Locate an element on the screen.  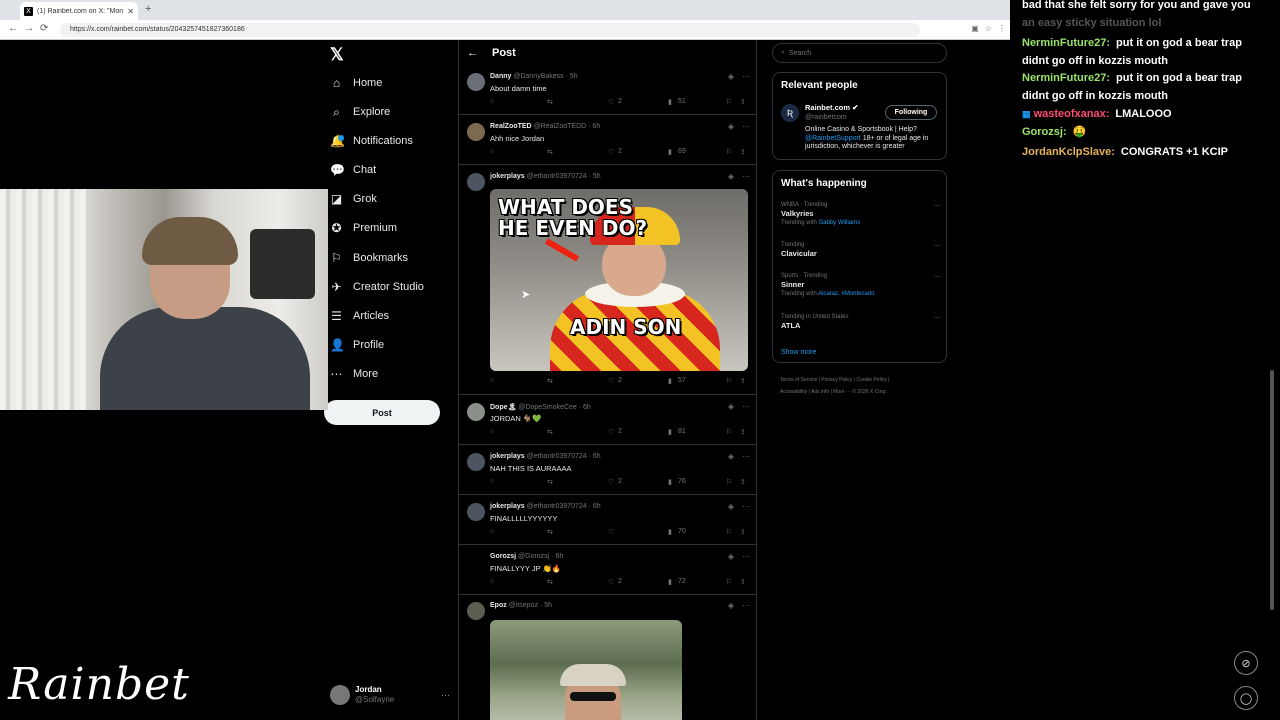
extension-icon: ▣ is located at coordinates (975, 28).